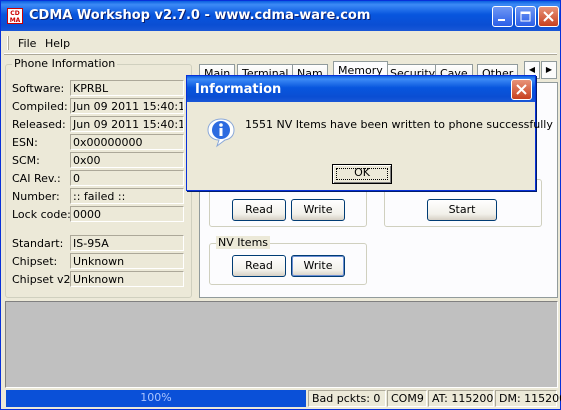 The image size is (561, 410). Describe the element at coordinates (36, 178) in the screenshot. I see `cai-rev-label: CAI Rev.:` at that location.